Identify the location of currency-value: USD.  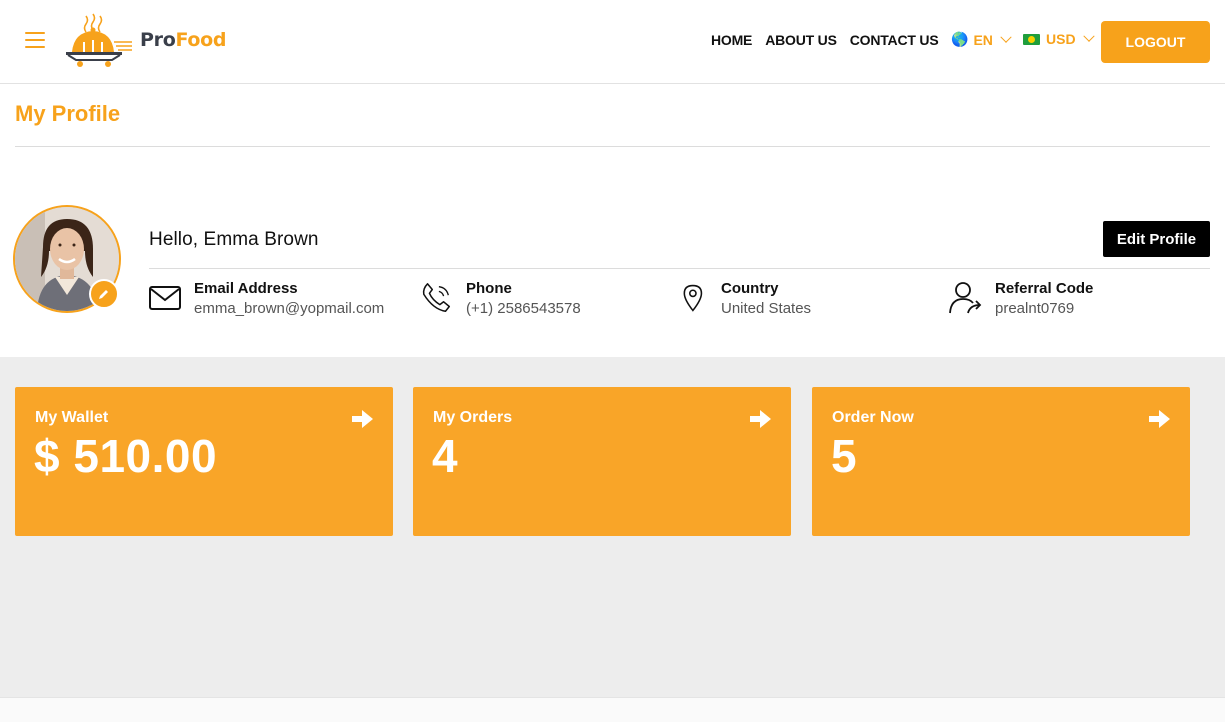
(1061, 39).